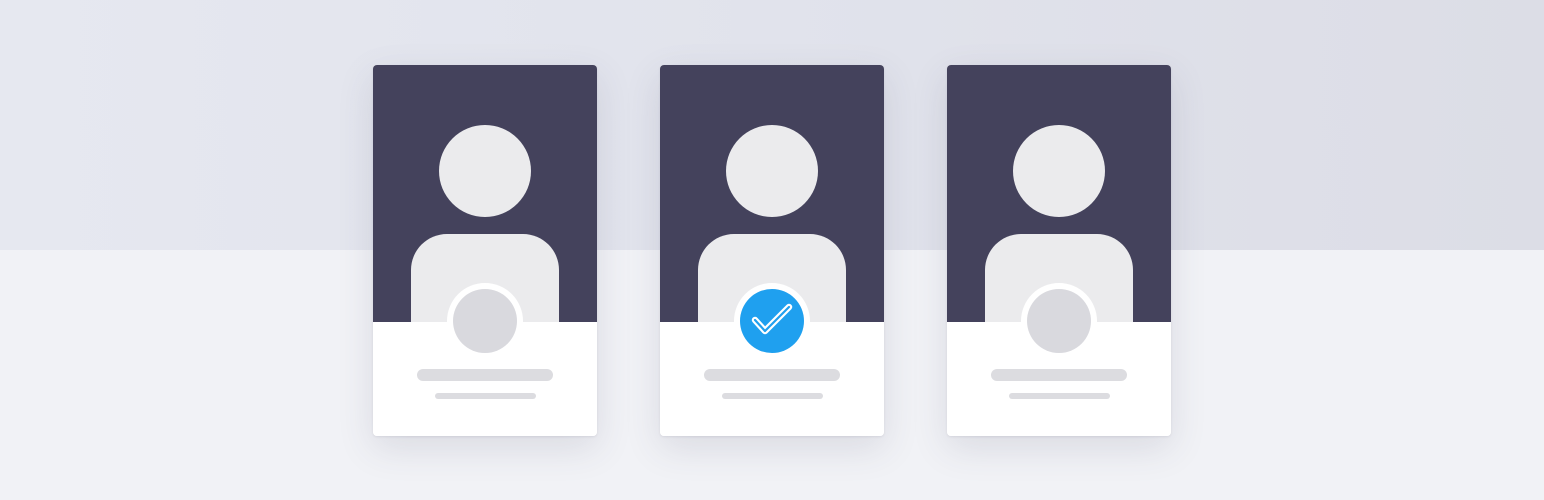  I want to click on checkmark-icon, so click(772, 319).